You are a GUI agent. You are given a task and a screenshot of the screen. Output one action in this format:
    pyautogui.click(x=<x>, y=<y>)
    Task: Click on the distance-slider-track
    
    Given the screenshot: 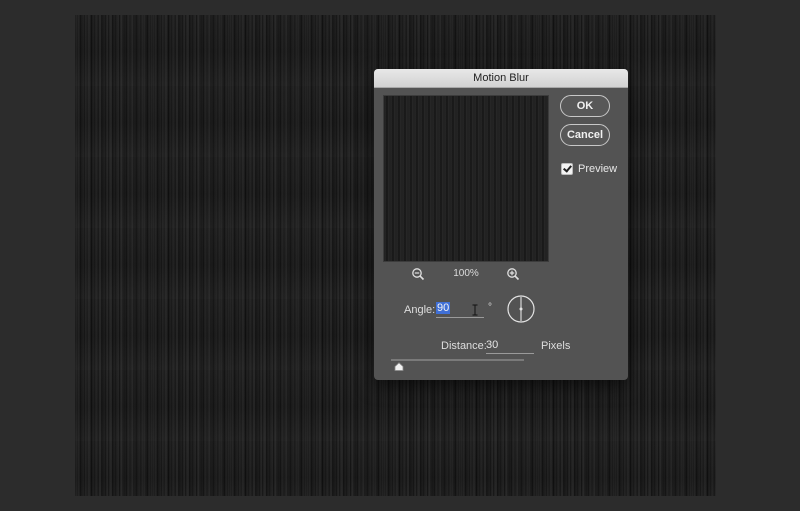 What is the action you would take?
    pyautogui.click(x=457, y=360)
    